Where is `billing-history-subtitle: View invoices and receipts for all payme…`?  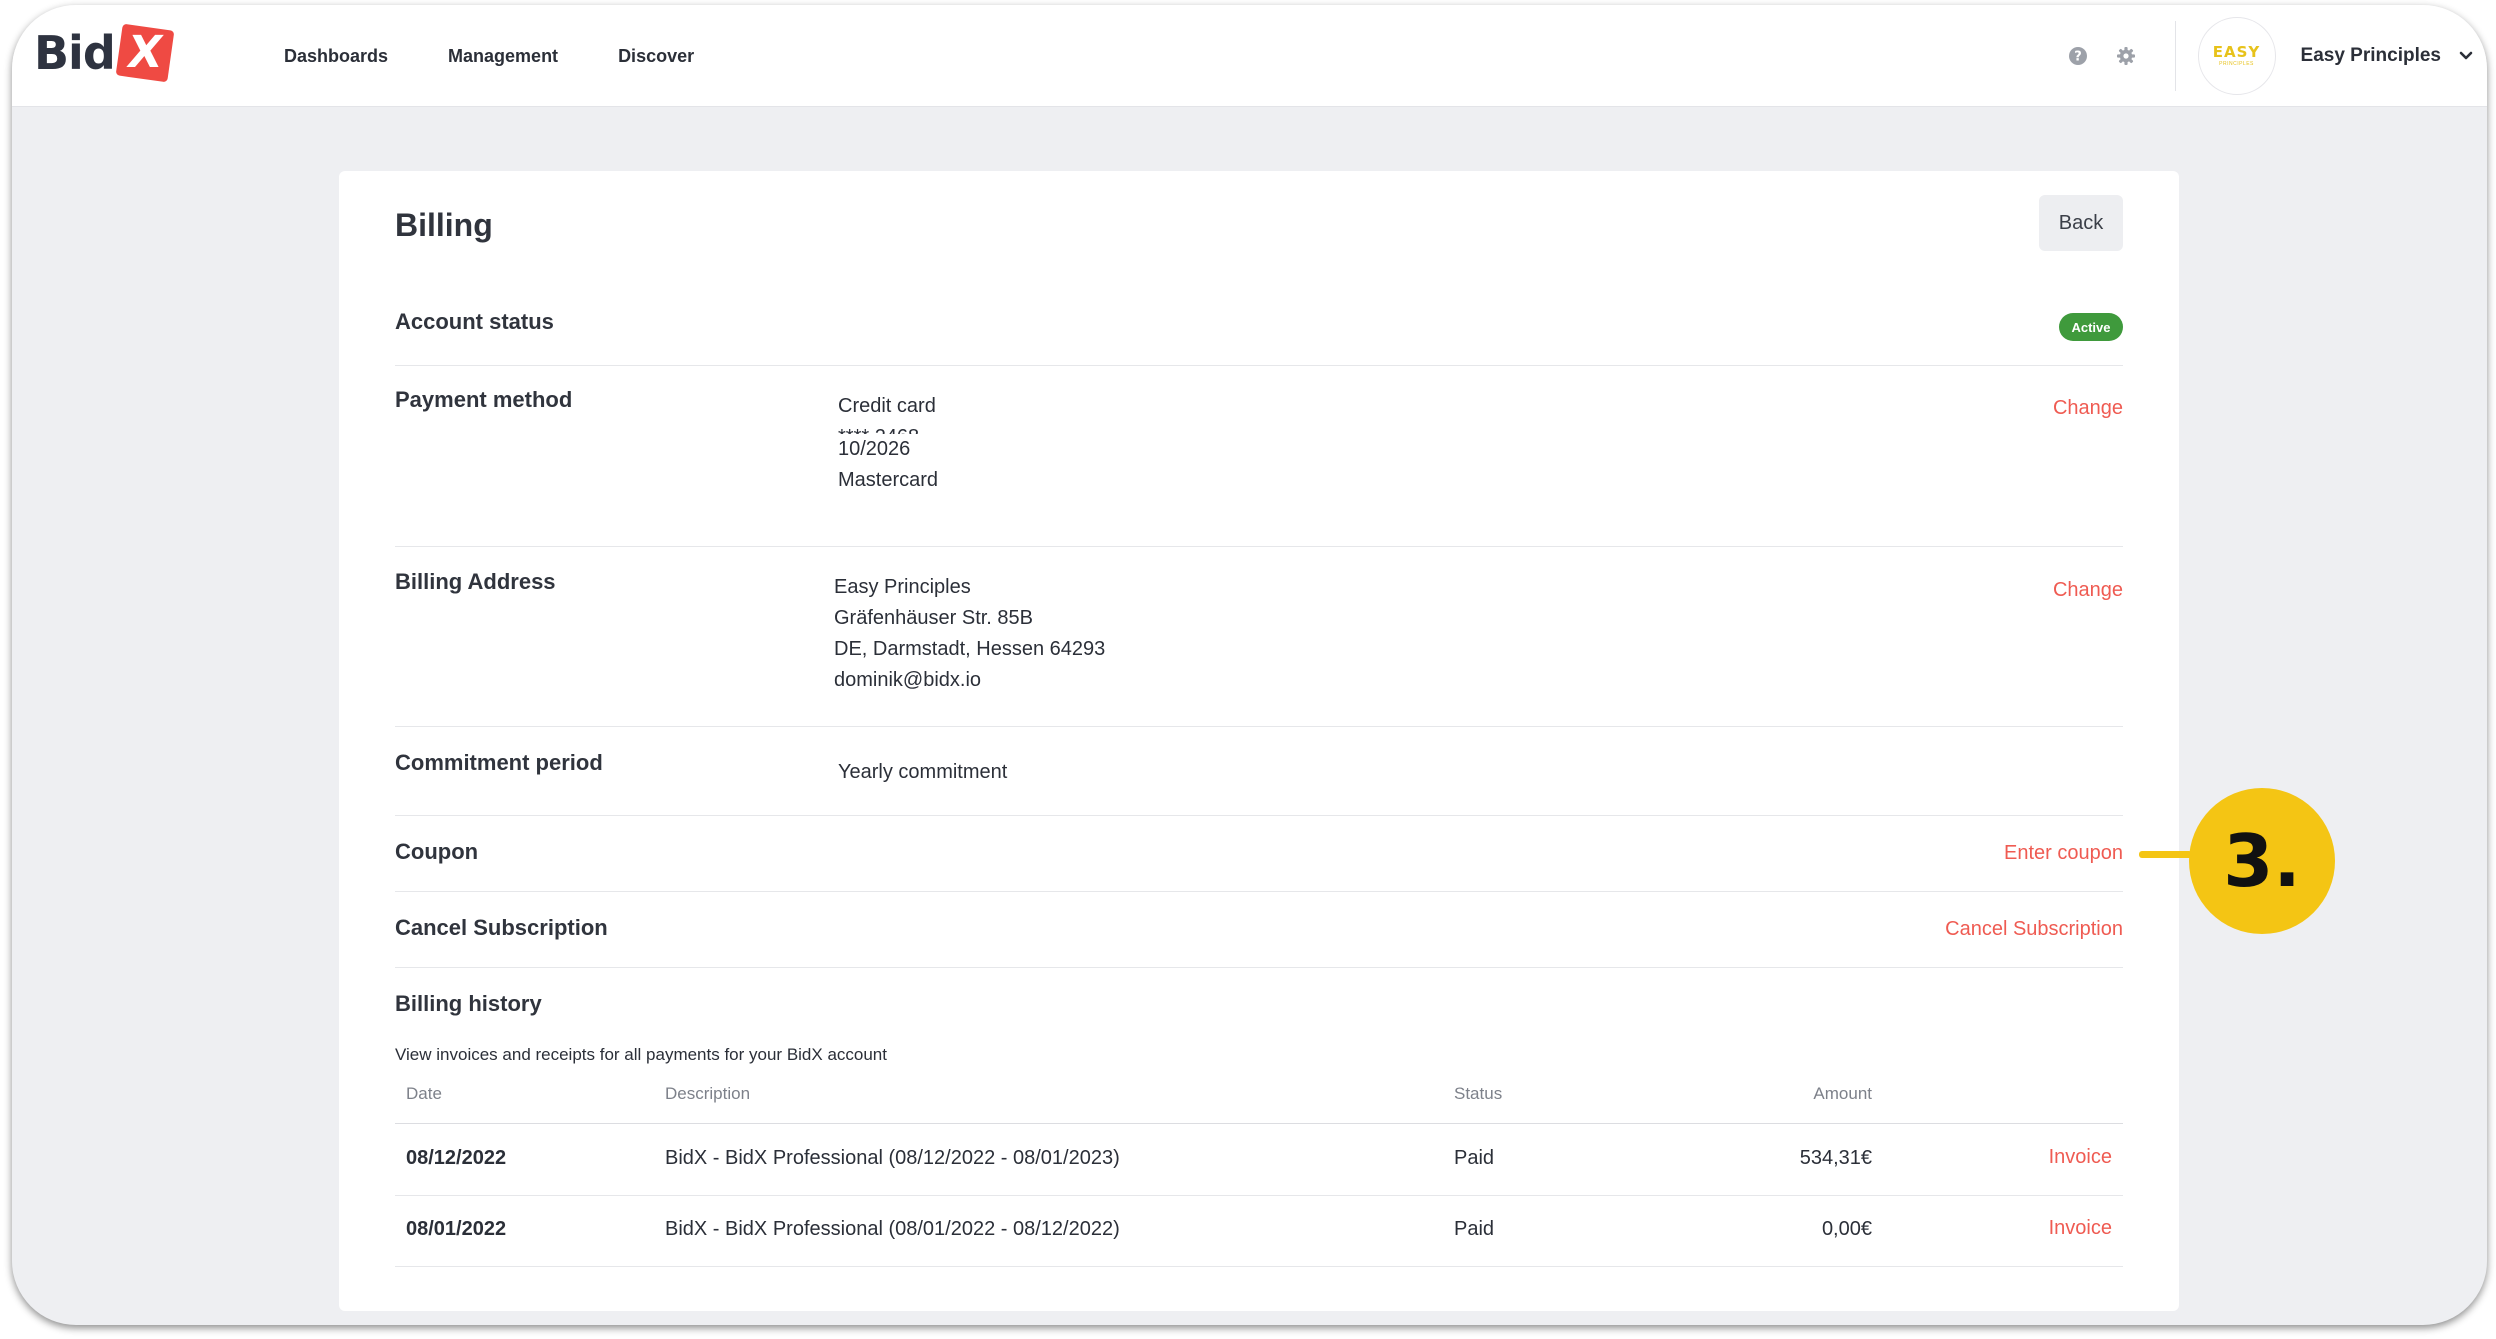
billing-history-subtitle: View invoices and receipts for all payme… is located at coordinates (641, 1054).